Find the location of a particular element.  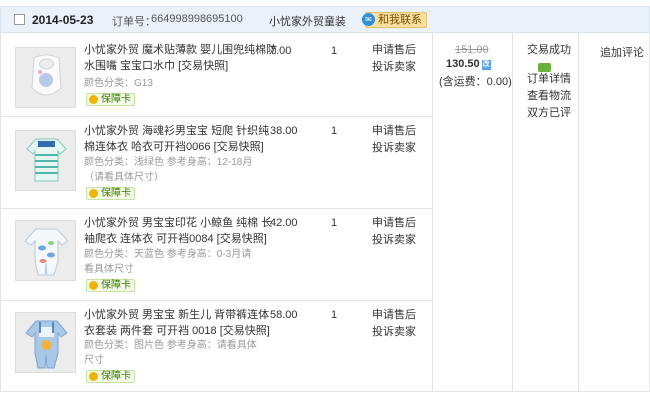

add-review-link: 追加评论 is located at coordinates (622, 52).